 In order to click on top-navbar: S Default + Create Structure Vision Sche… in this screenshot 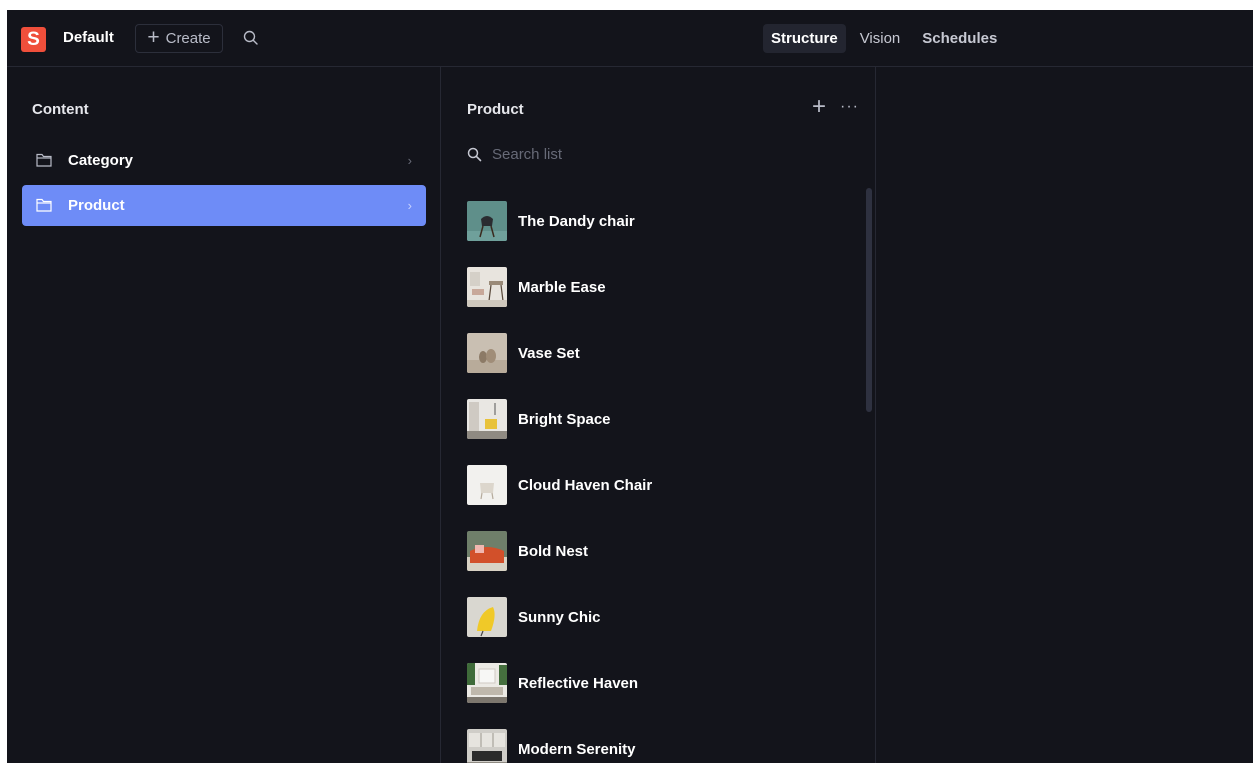, I will do `click(630, 38)`.